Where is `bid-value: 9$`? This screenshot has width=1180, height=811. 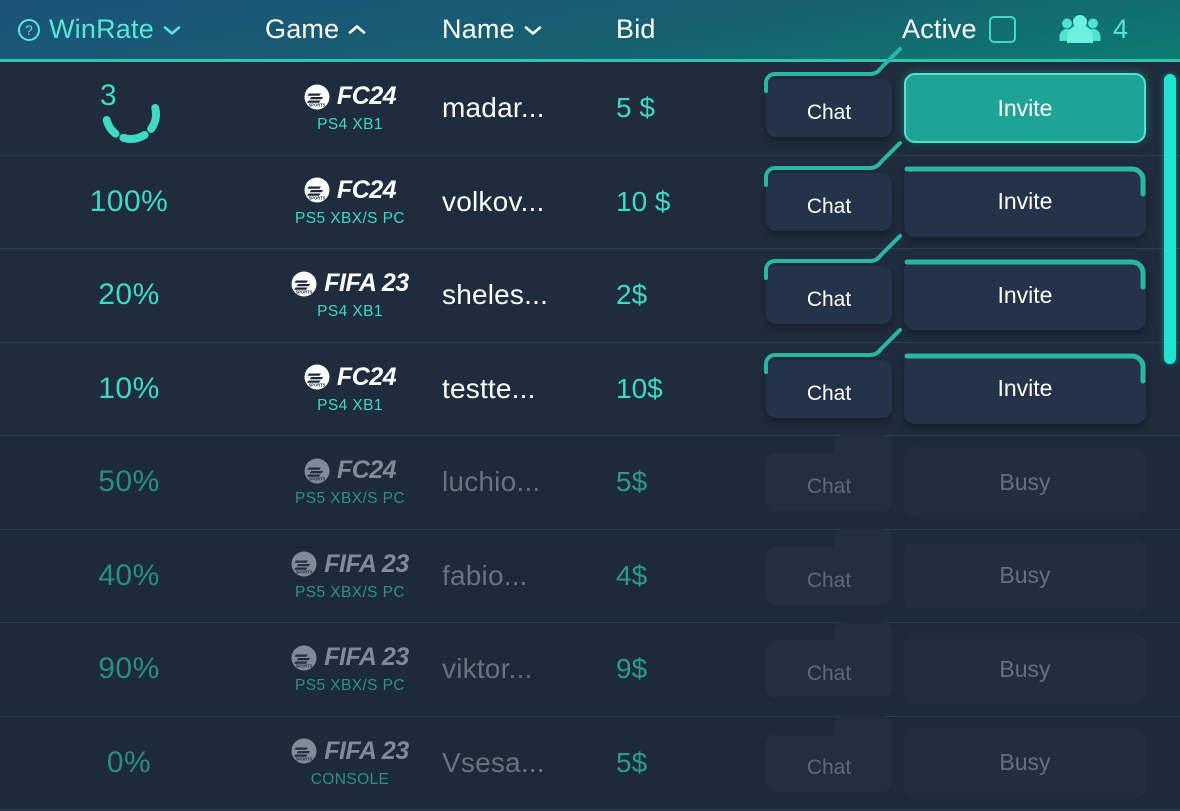 bid-value: 9$ is located at coordinates (632, 669).